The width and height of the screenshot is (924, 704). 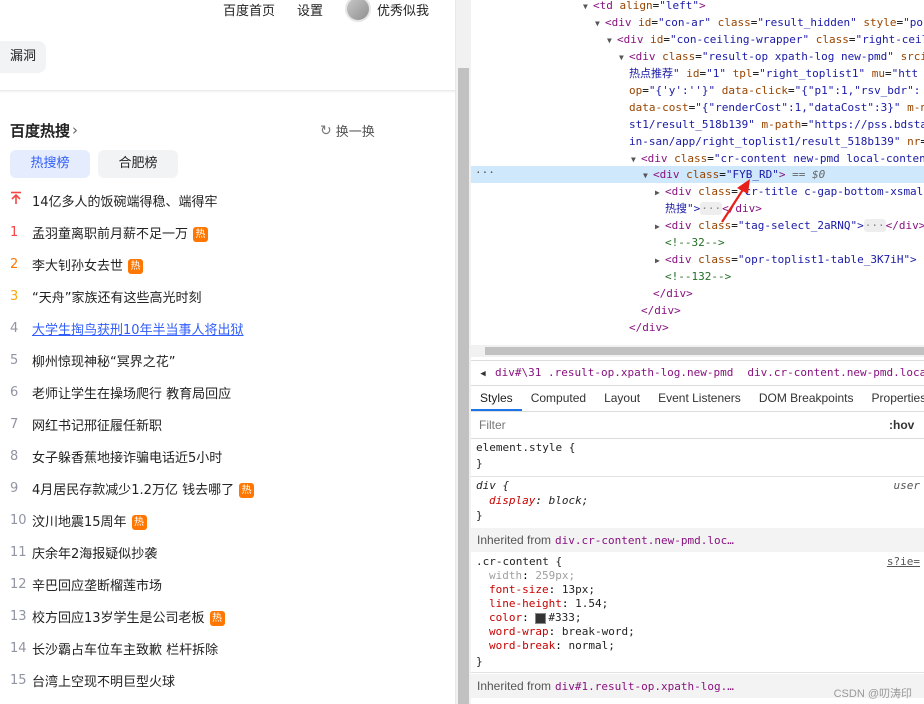 I want to click on user-name-link: 优秀似我, so click(x=403, y=9).